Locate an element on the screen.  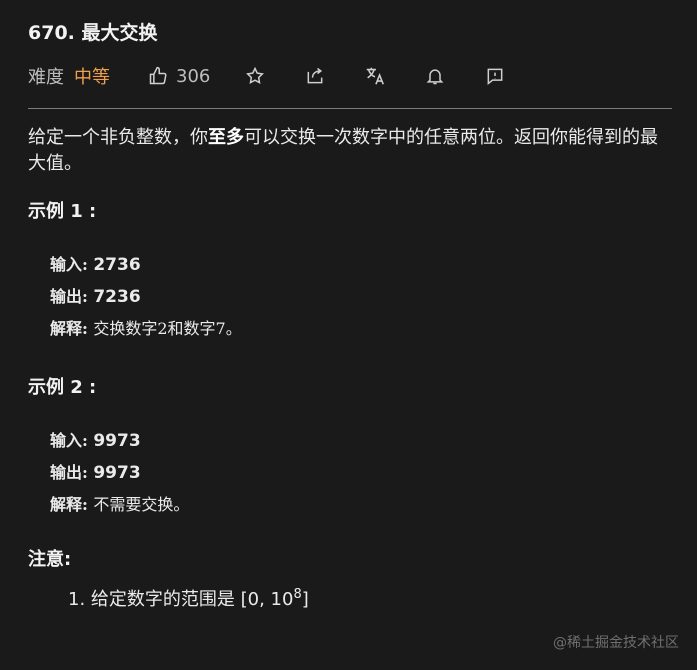
like-button: 306 is located at coordinates (196, 76).